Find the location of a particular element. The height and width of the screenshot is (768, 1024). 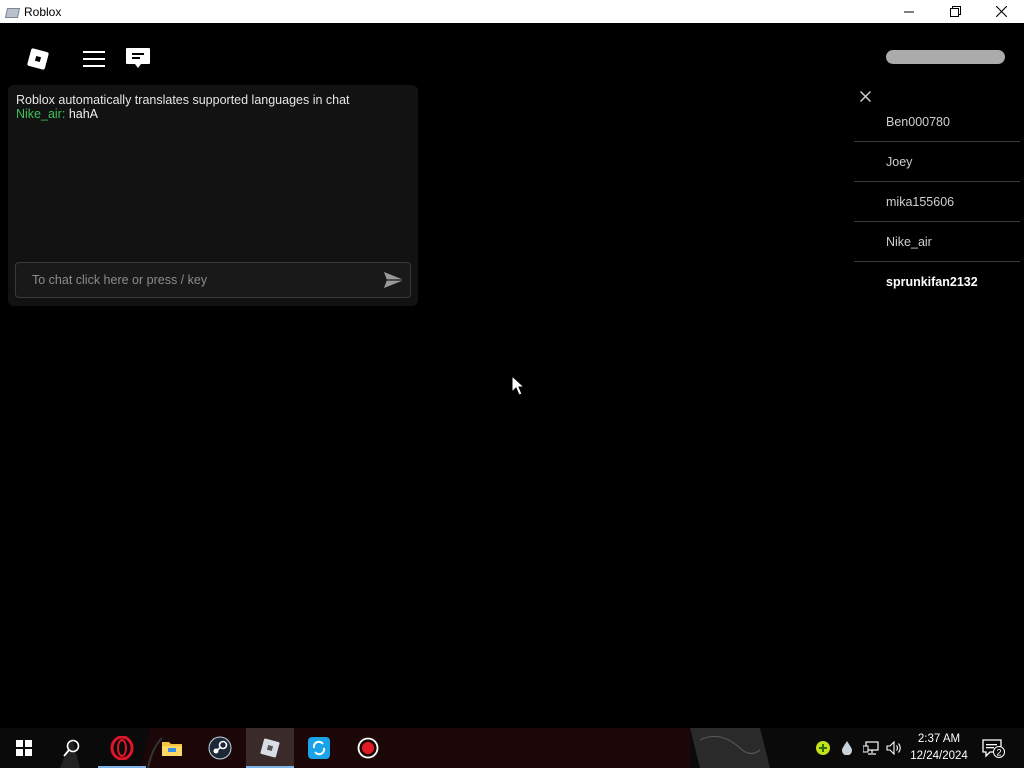

search-icon is located at coordinates (71, 748).